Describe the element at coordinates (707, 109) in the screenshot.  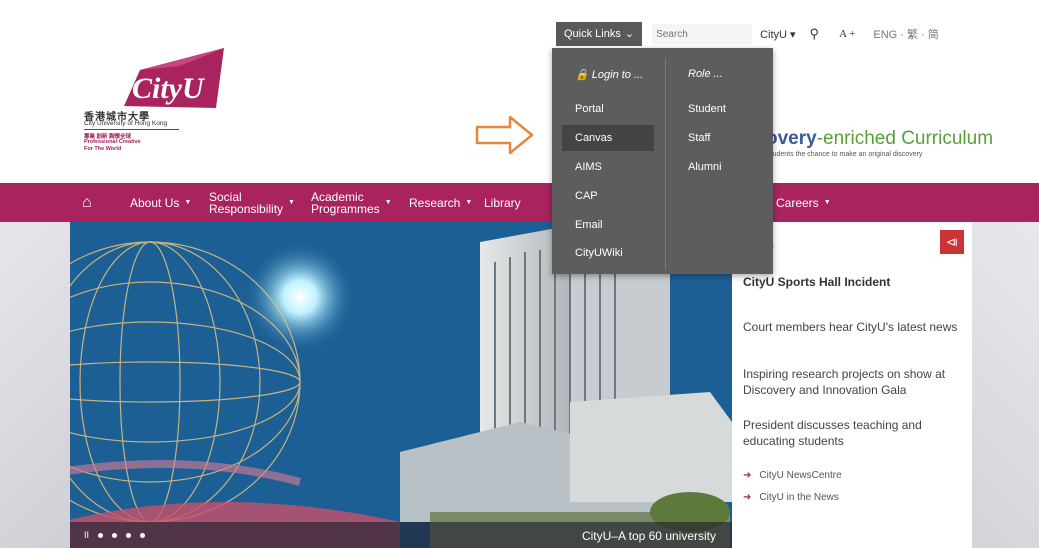
I see `menu-item-student: Student` at that location.